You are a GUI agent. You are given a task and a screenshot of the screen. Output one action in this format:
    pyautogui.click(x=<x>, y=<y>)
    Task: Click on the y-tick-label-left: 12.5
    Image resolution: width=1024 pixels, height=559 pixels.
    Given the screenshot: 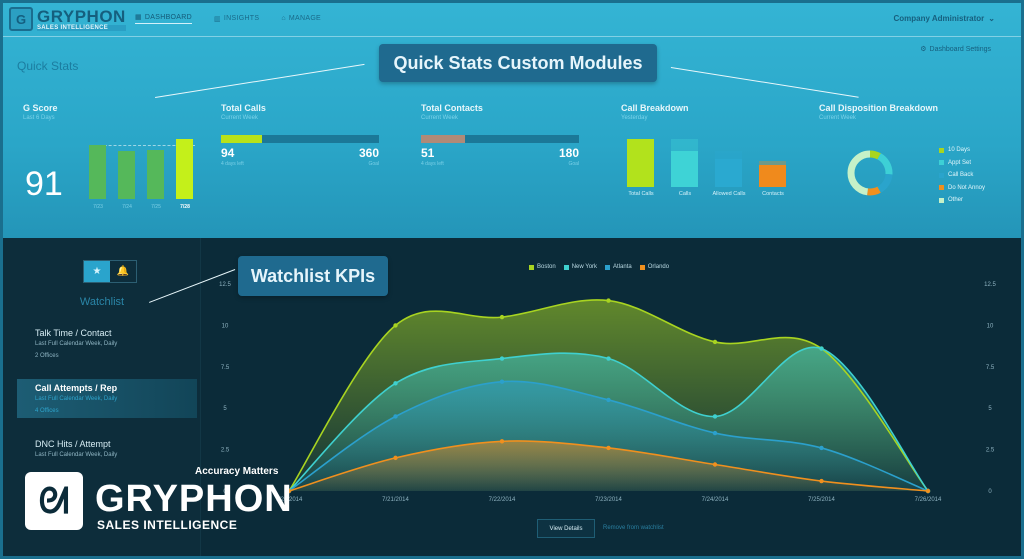 What is the action you would take?
    pyautogui.click(x=225, y=285)
    